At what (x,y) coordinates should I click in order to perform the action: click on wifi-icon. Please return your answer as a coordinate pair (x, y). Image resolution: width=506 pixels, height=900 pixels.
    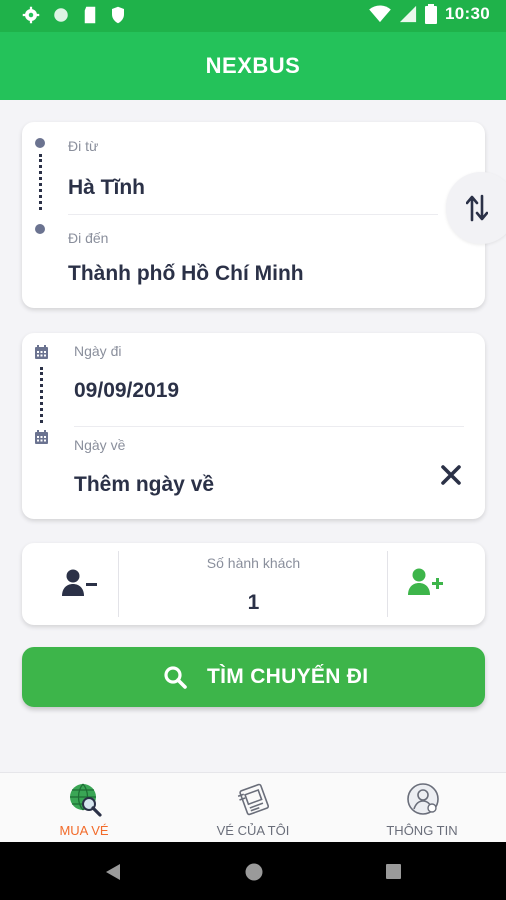
    Looking at the image, I should click on (380, 14).